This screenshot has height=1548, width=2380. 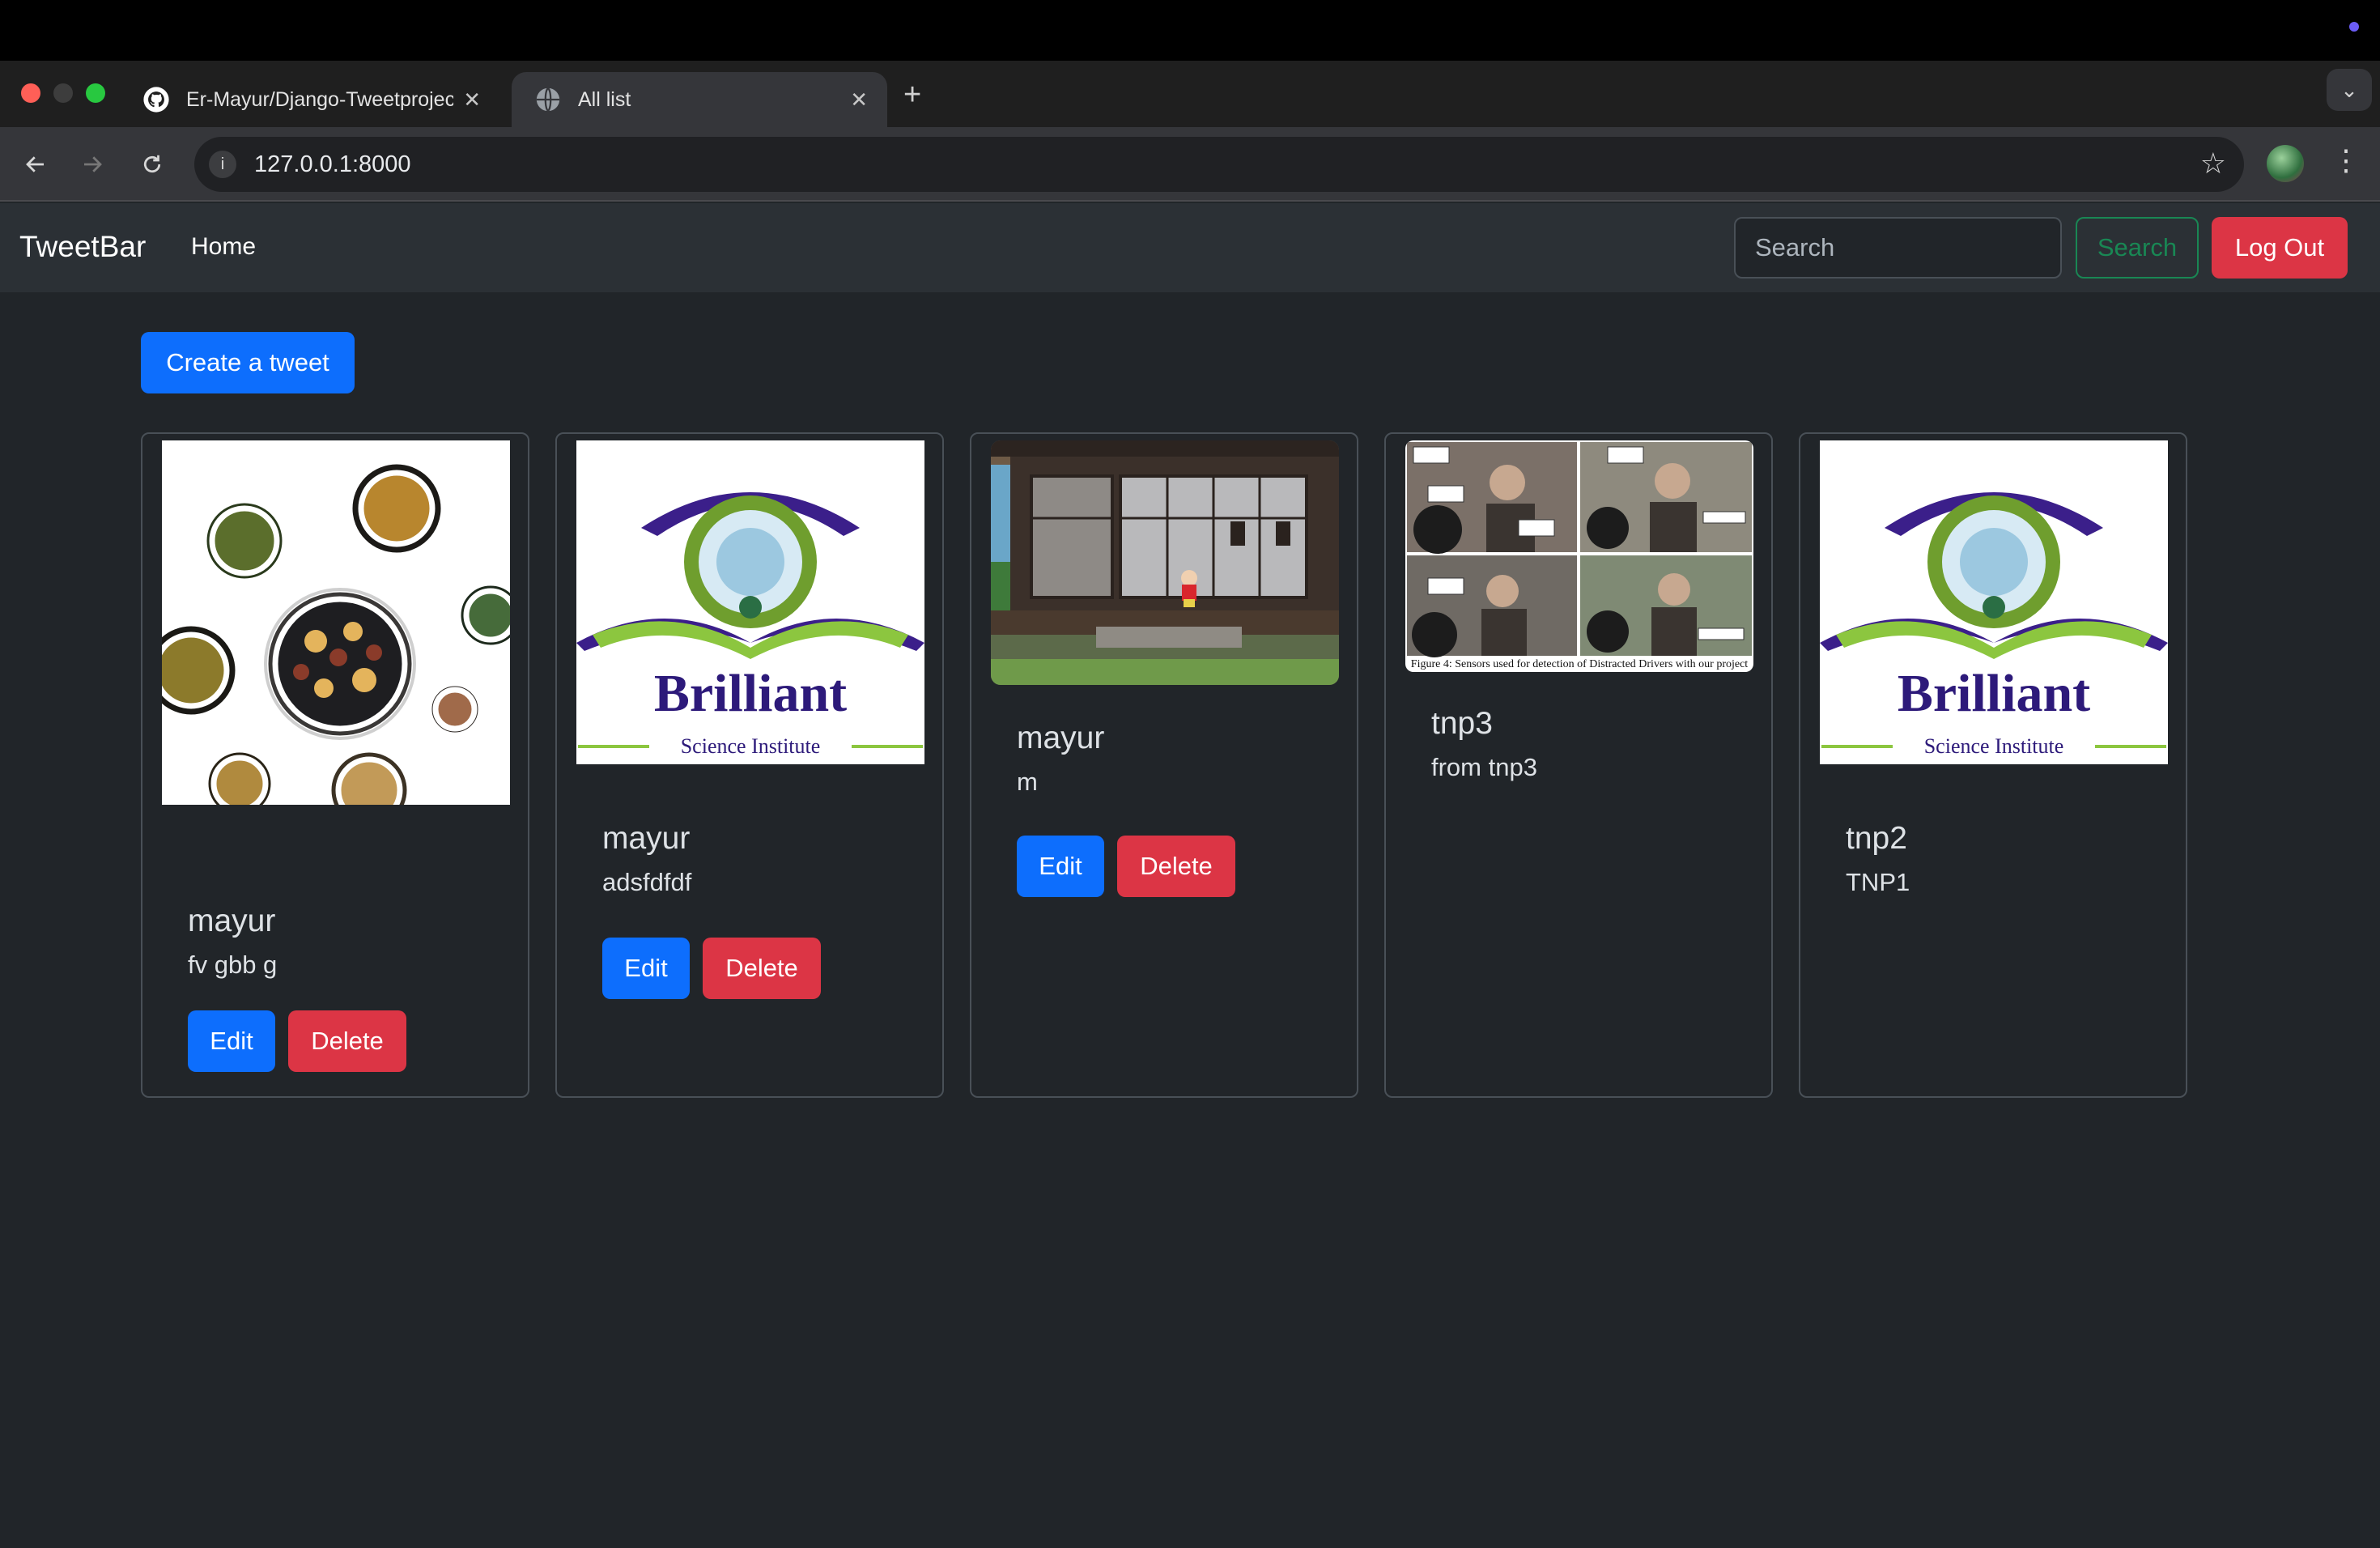 I want to click on tweet-text: adsfdfdf, so click(x=647, y=882).